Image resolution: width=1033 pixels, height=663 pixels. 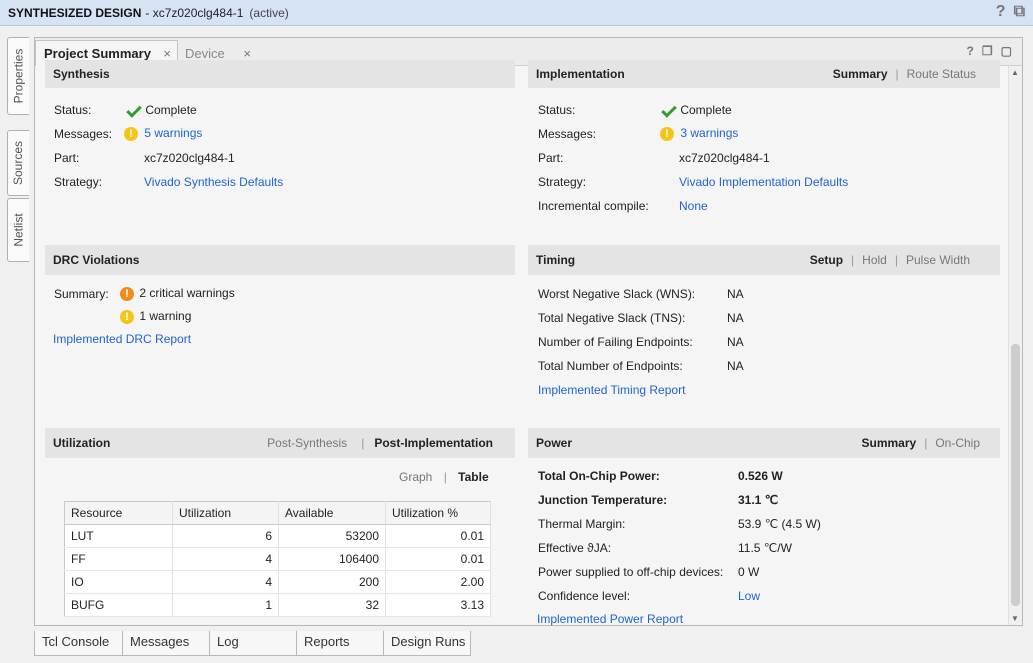 I want to click on power-row-label: Junction Temperature:, so click(x=603, y=500).